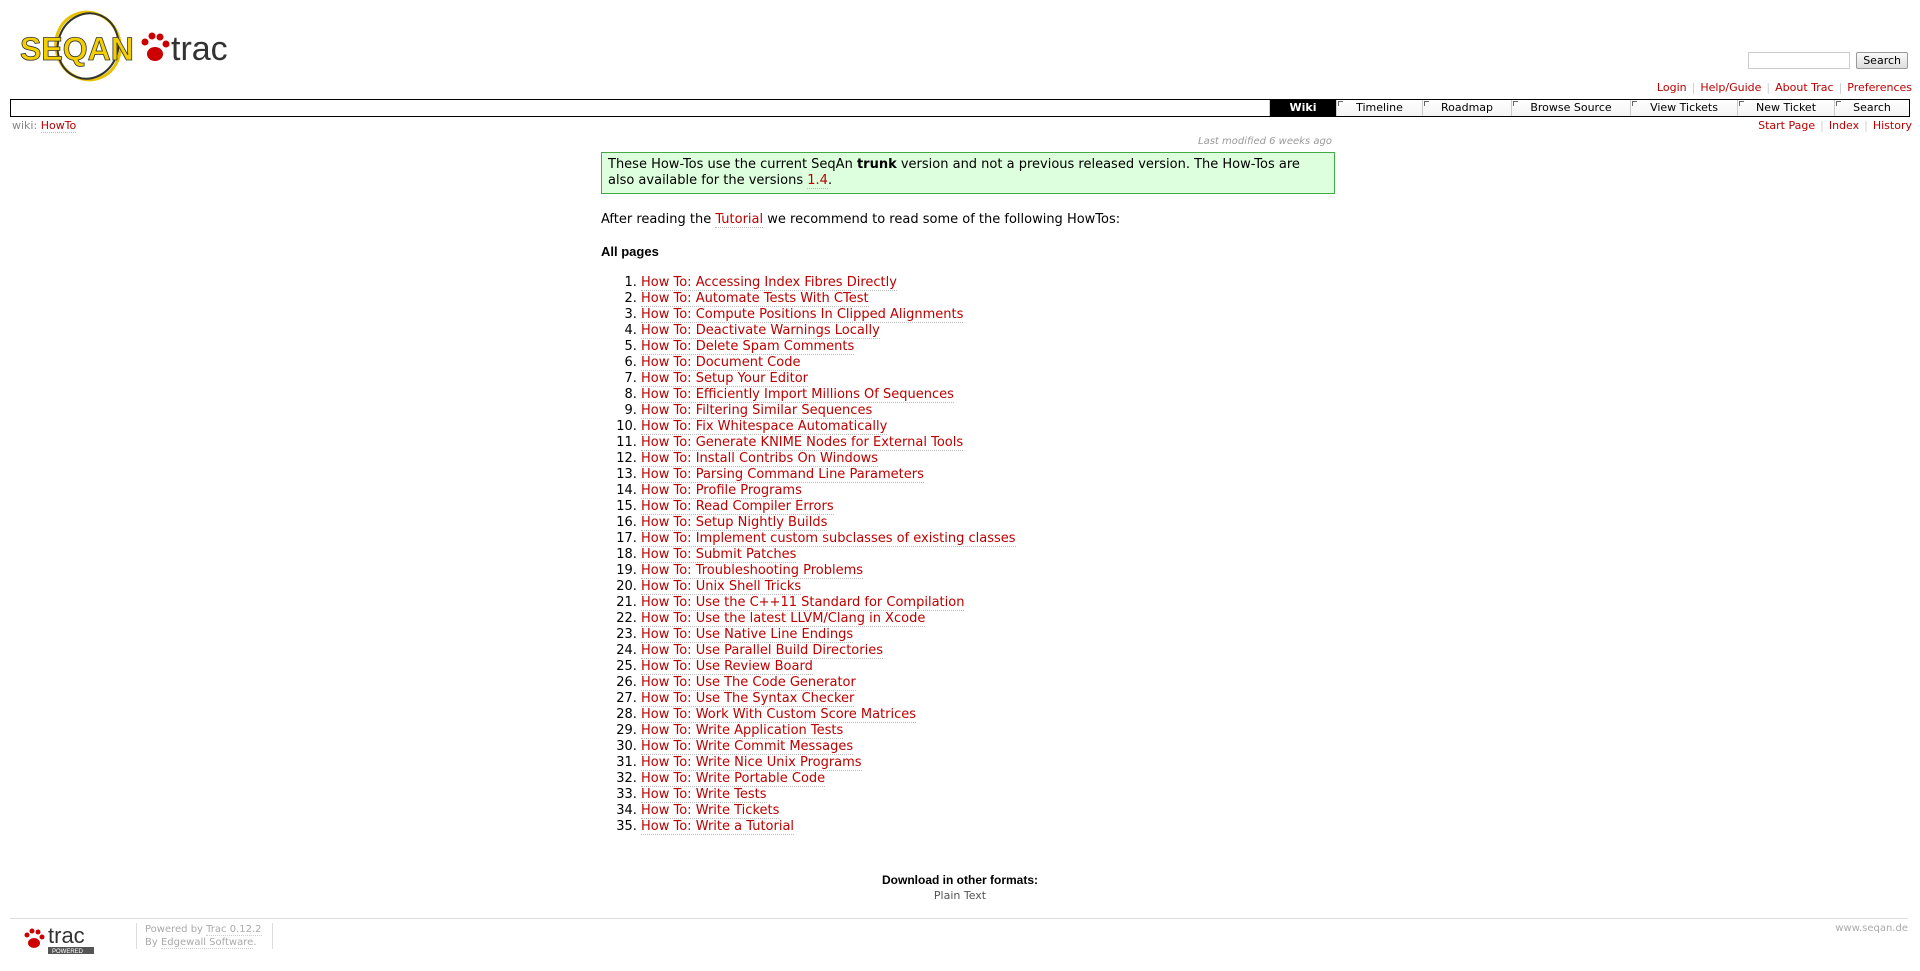 Image resolution: width=1920 pixels, height=971 pixels. Describe the element at coordinates (718, 827) in the screenshot. I see `howto-link: How To: Write a Tutorial` at that location.